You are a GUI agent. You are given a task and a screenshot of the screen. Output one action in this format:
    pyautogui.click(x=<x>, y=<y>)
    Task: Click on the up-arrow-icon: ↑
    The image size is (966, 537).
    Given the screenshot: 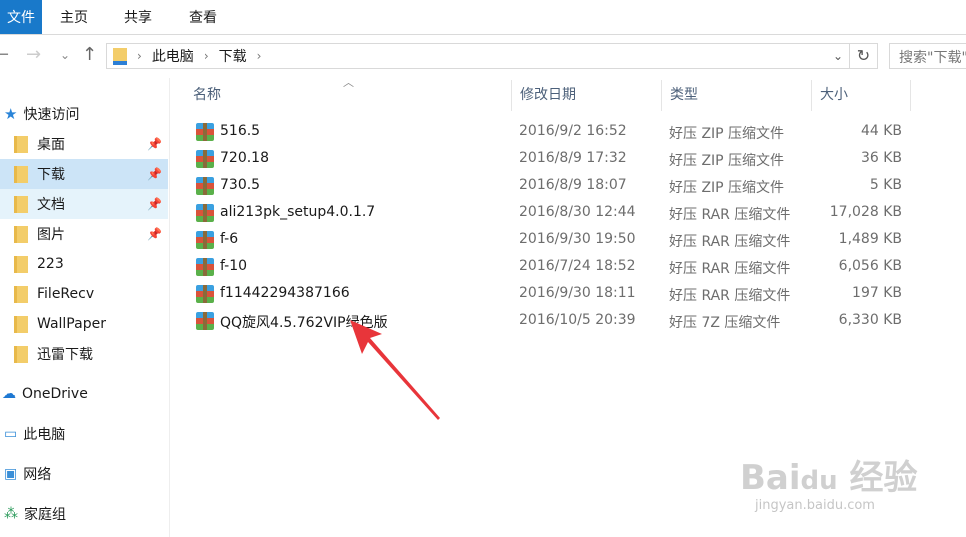 What is the action you would take?
    pyautogui.click(x=89, y=54)
    